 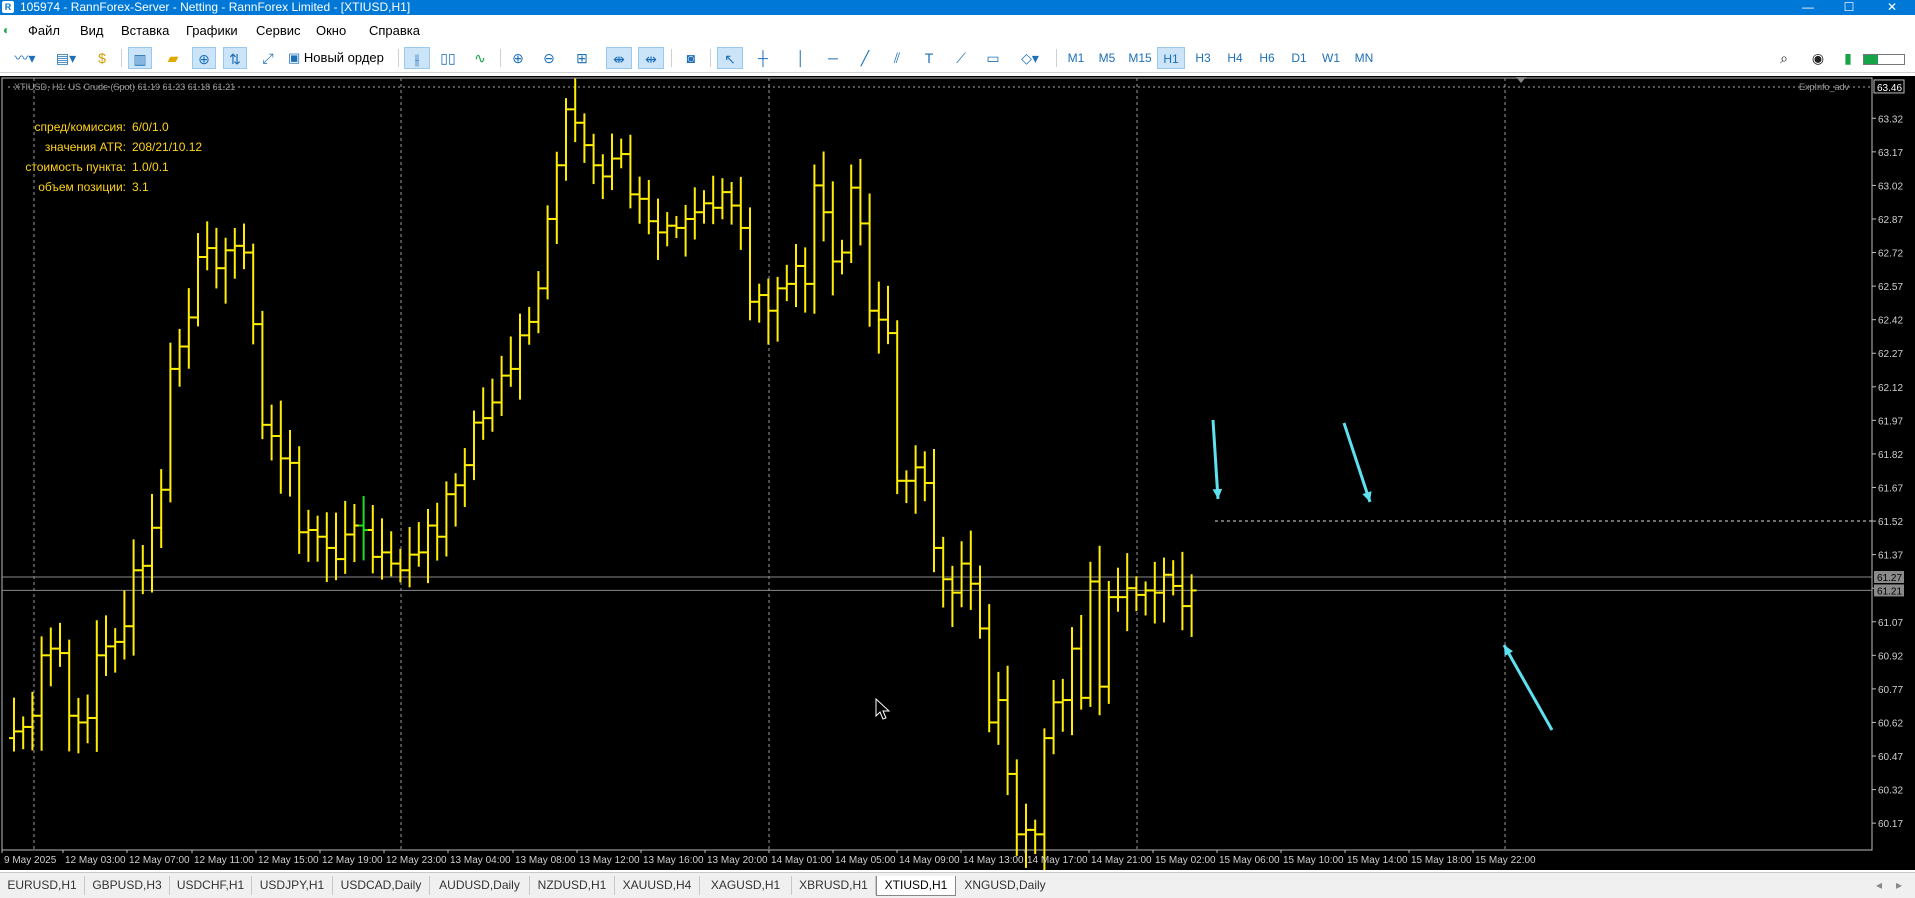 I want to click on timeframe-mn: MN, so click(x=1364, y=58).